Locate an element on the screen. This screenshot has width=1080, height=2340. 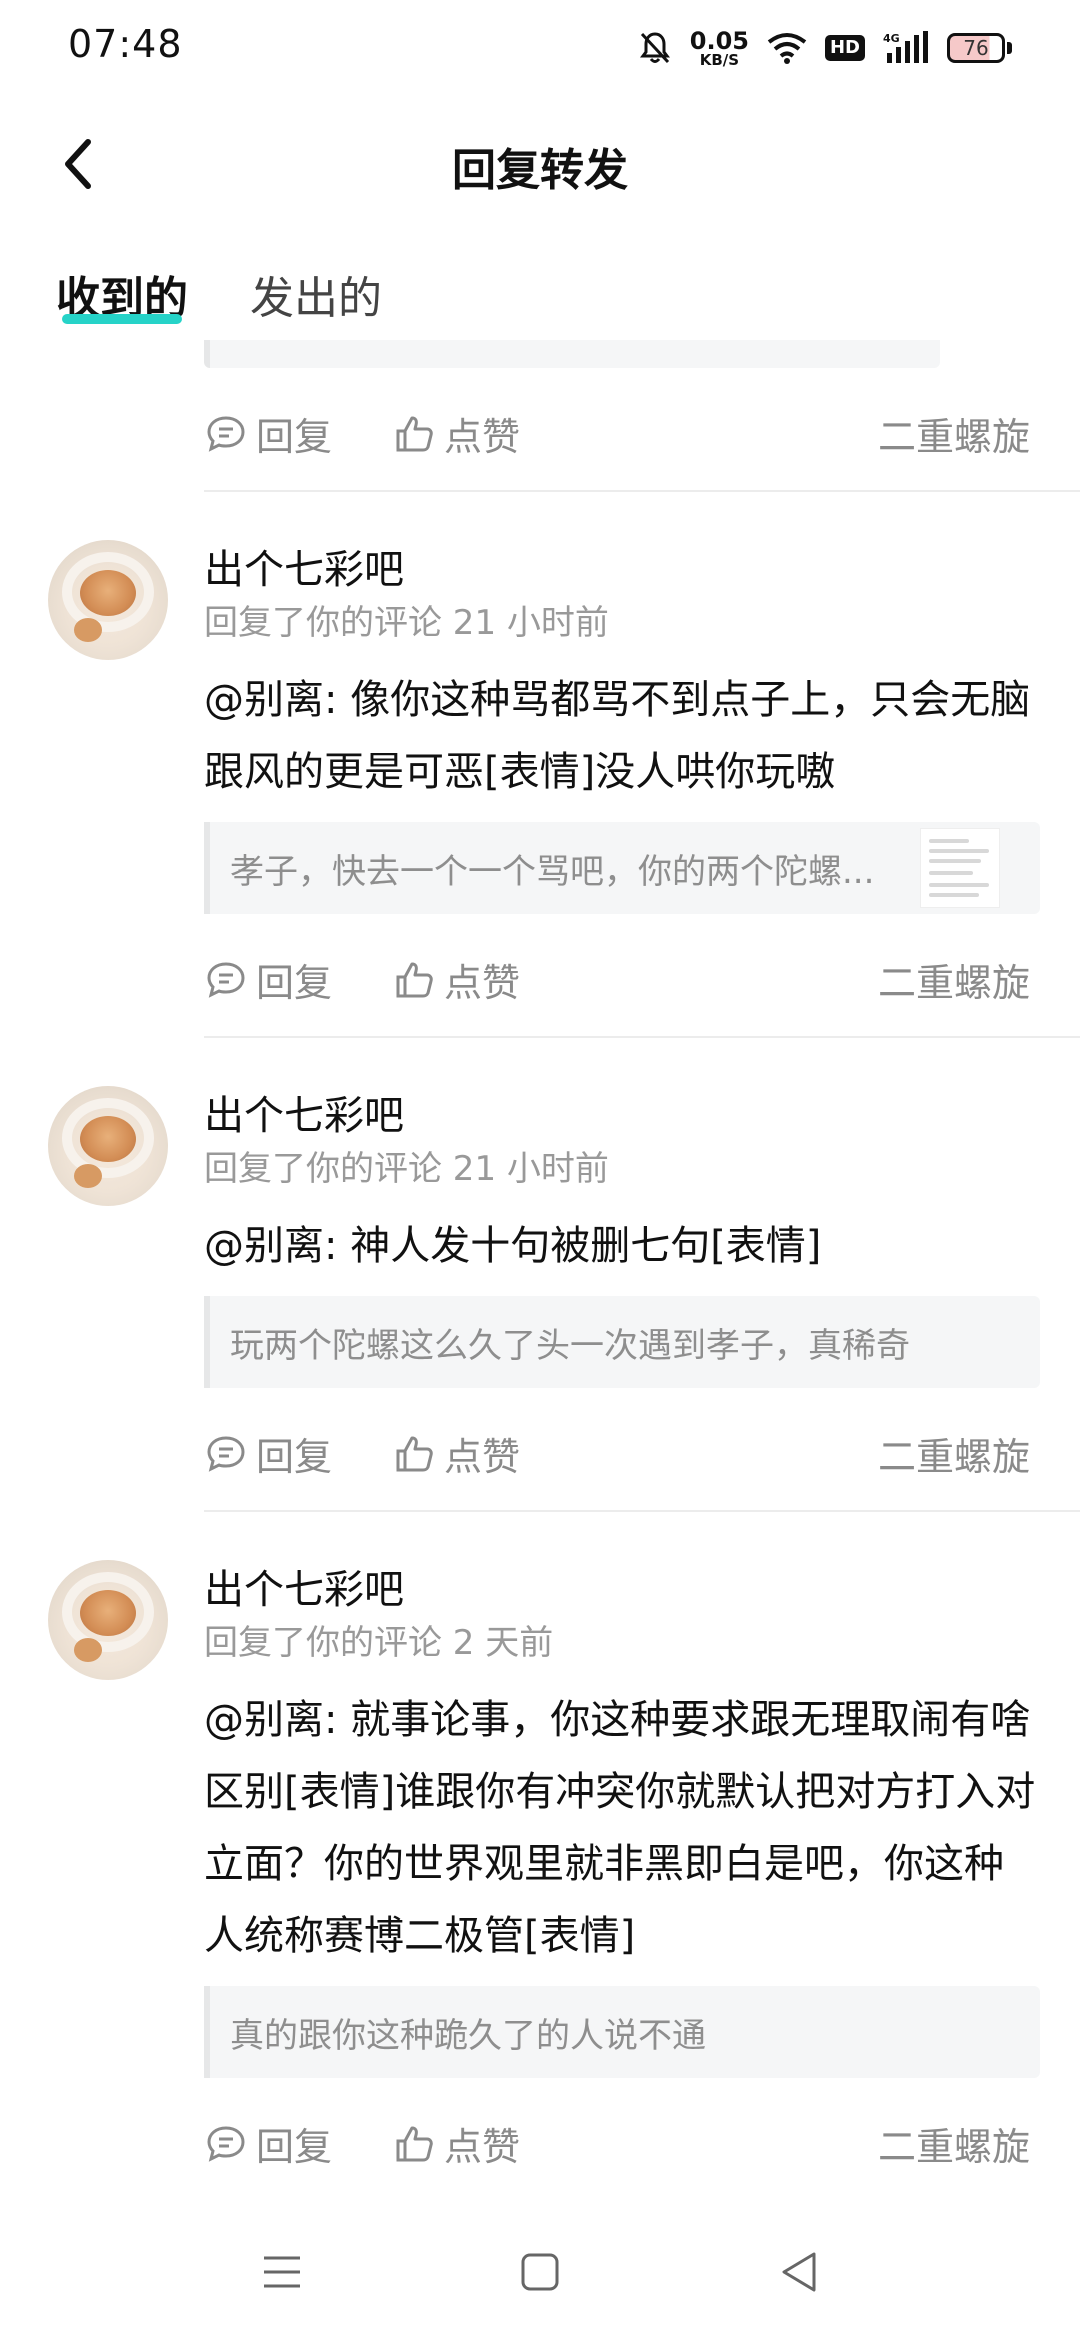
tab-active-indicator is located at coordinates (122, 319).